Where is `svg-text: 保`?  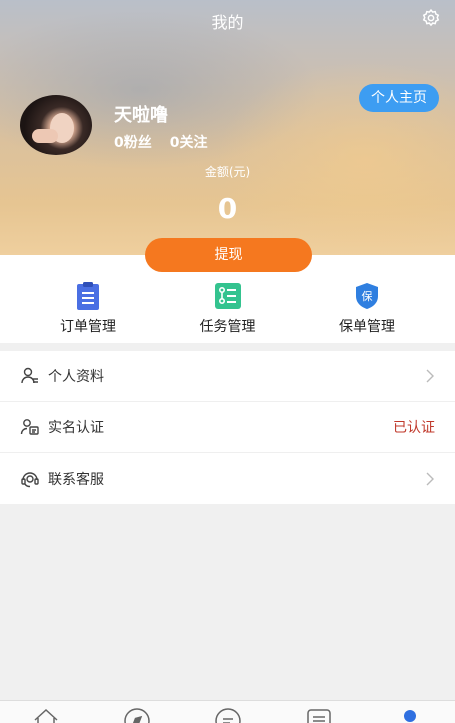
svg-text: 保 is located at coordinates (367, 296).